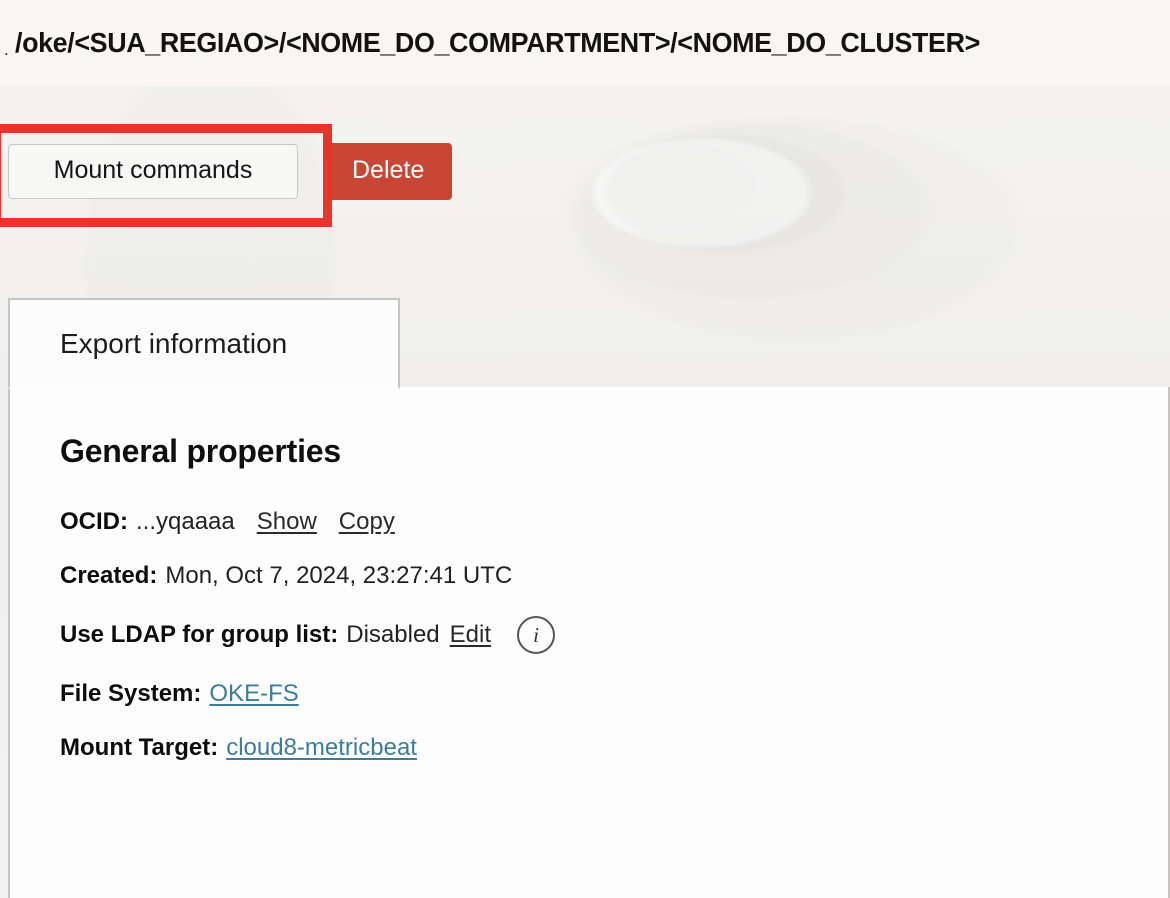 This screenshot has width=1170, height=898. Describe the element at coordinates (614, 635) in the screenshot. I see `property-row-use-ldap: Use LDAP for group list: Disabled Edit i` at that location.